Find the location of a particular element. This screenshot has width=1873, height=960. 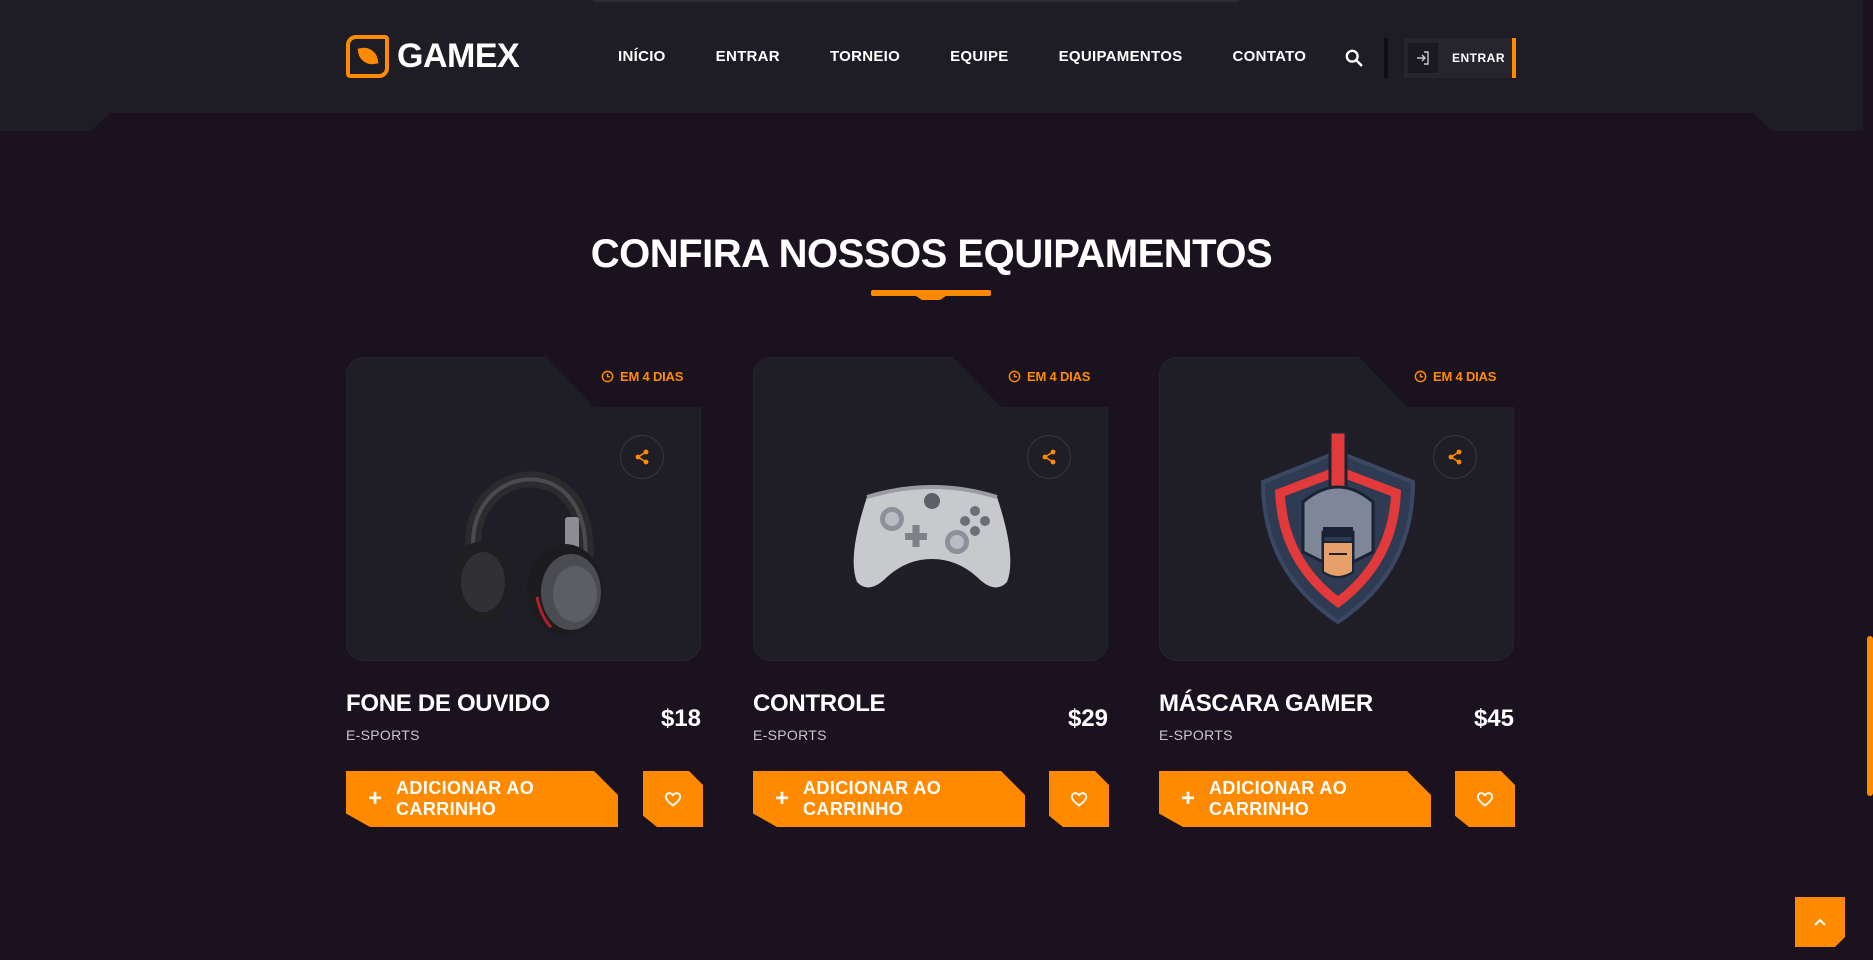

login-button: ENTRAR is located at coordinates (1460, 58).